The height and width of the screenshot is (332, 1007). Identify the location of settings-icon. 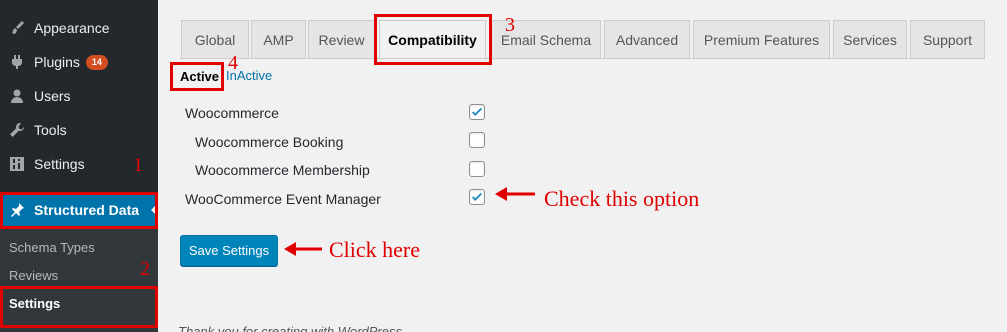
(17, 164).